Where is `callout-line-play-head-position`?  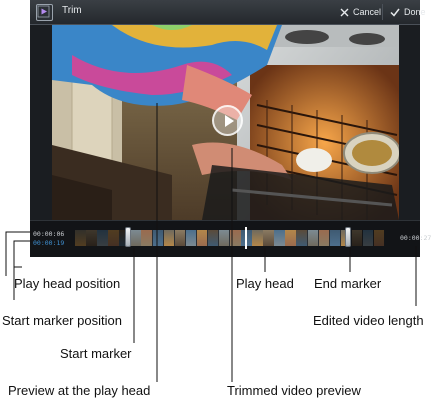 callout-line-play-head-position is located at coordinates (18, 253).